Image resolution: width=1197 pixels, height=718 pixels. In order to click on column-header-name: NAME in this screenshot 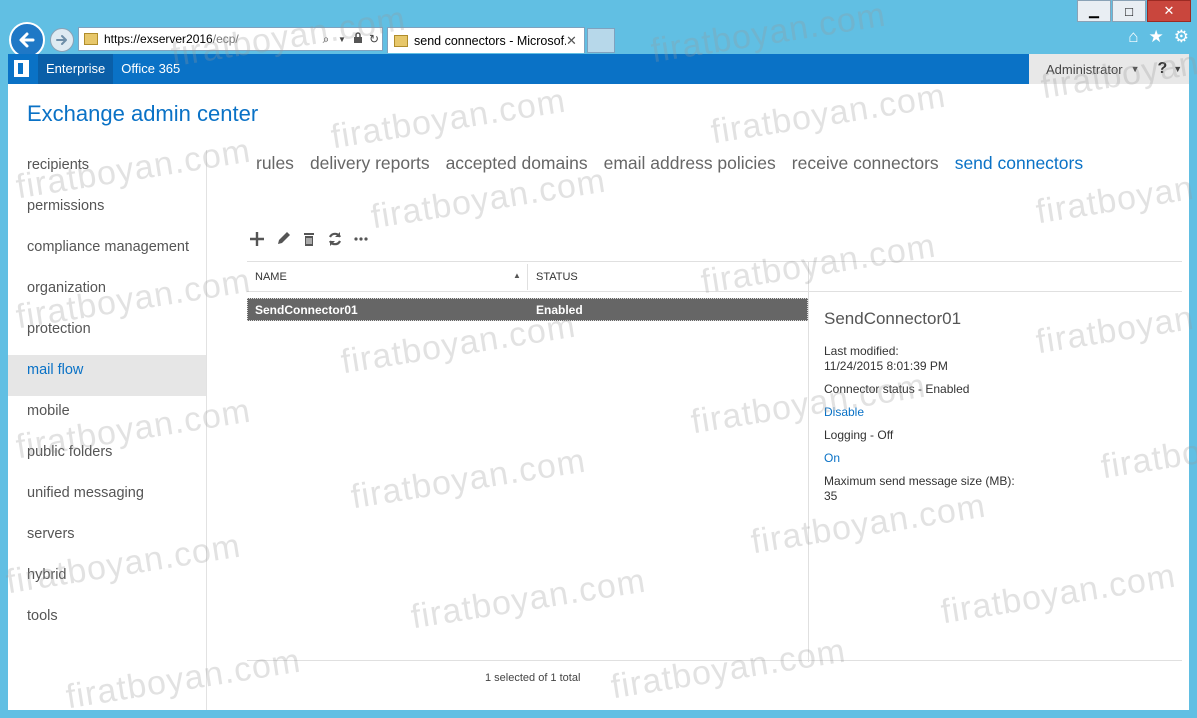, I will do `click(271, 277)`.